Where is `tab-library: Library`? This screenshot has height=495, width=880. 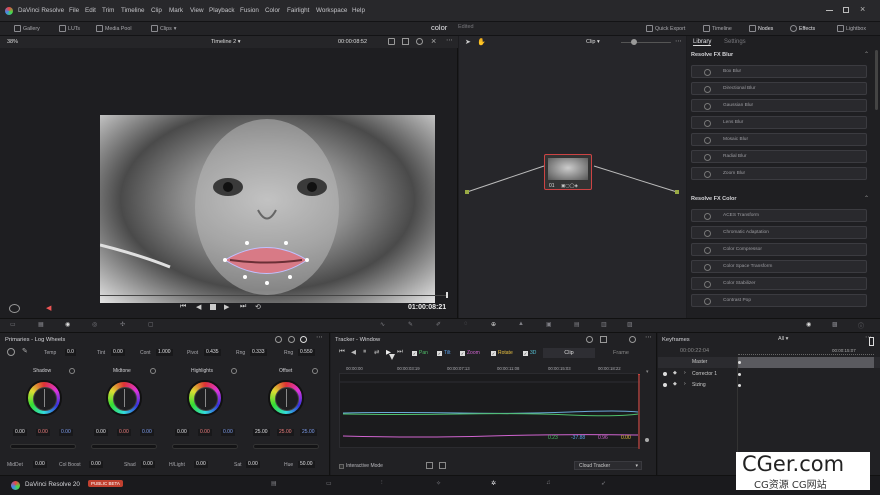
tab-library: Library is located at coordinates (702, 42).